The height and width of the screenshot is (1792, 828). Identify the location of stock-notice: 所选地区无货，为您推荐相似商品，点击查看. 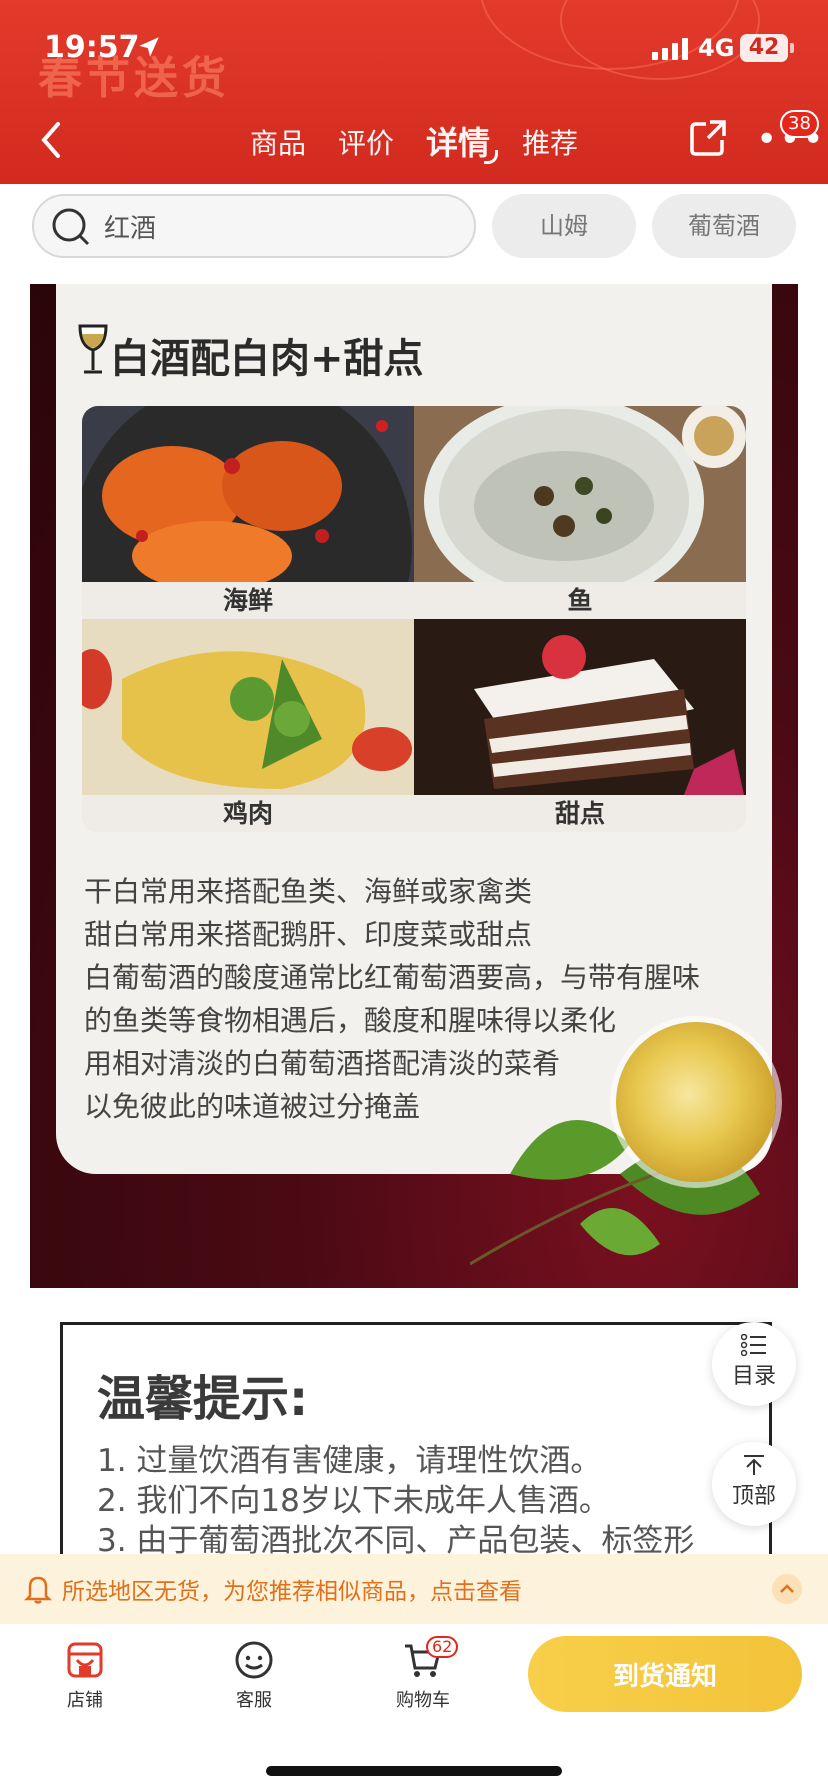
(414, 1589).